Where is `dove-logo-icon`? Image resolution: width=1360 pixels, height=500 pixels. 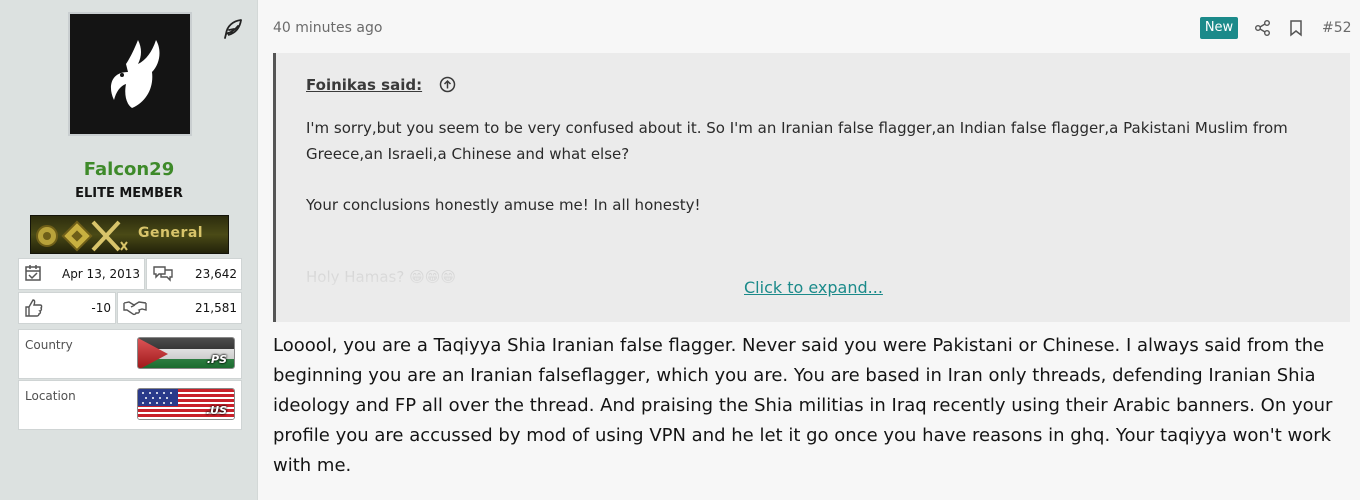
dove-logo-icon is located at coordinates (135, 74).